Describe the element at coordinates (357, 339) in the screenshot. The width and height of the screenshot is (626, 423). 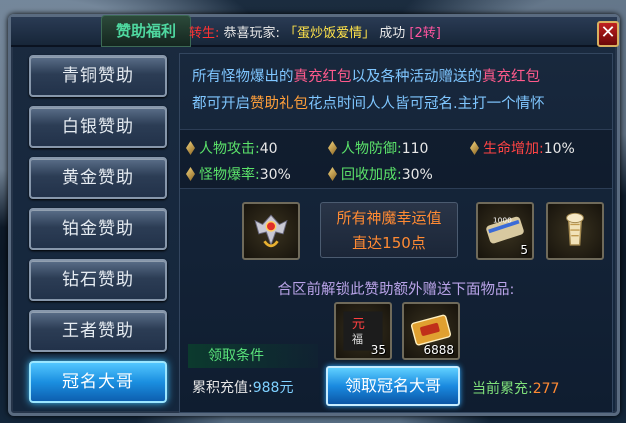
I see `svg-text: 福` at that location.